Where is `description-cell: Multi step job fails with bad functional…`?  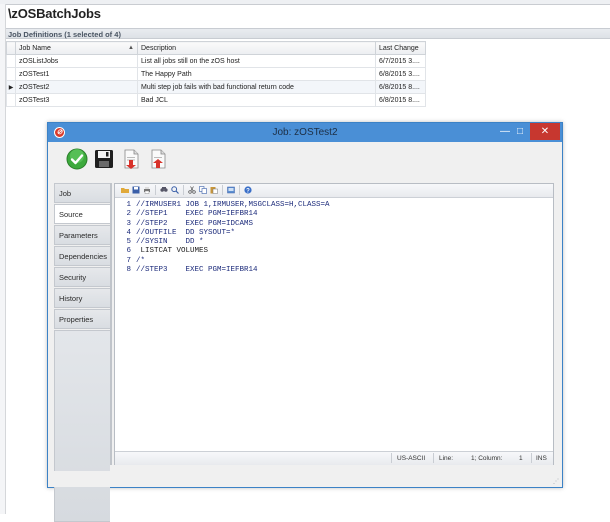 description-cell: Multi step job fails with bad functional… is located at coordinates (256, 87).